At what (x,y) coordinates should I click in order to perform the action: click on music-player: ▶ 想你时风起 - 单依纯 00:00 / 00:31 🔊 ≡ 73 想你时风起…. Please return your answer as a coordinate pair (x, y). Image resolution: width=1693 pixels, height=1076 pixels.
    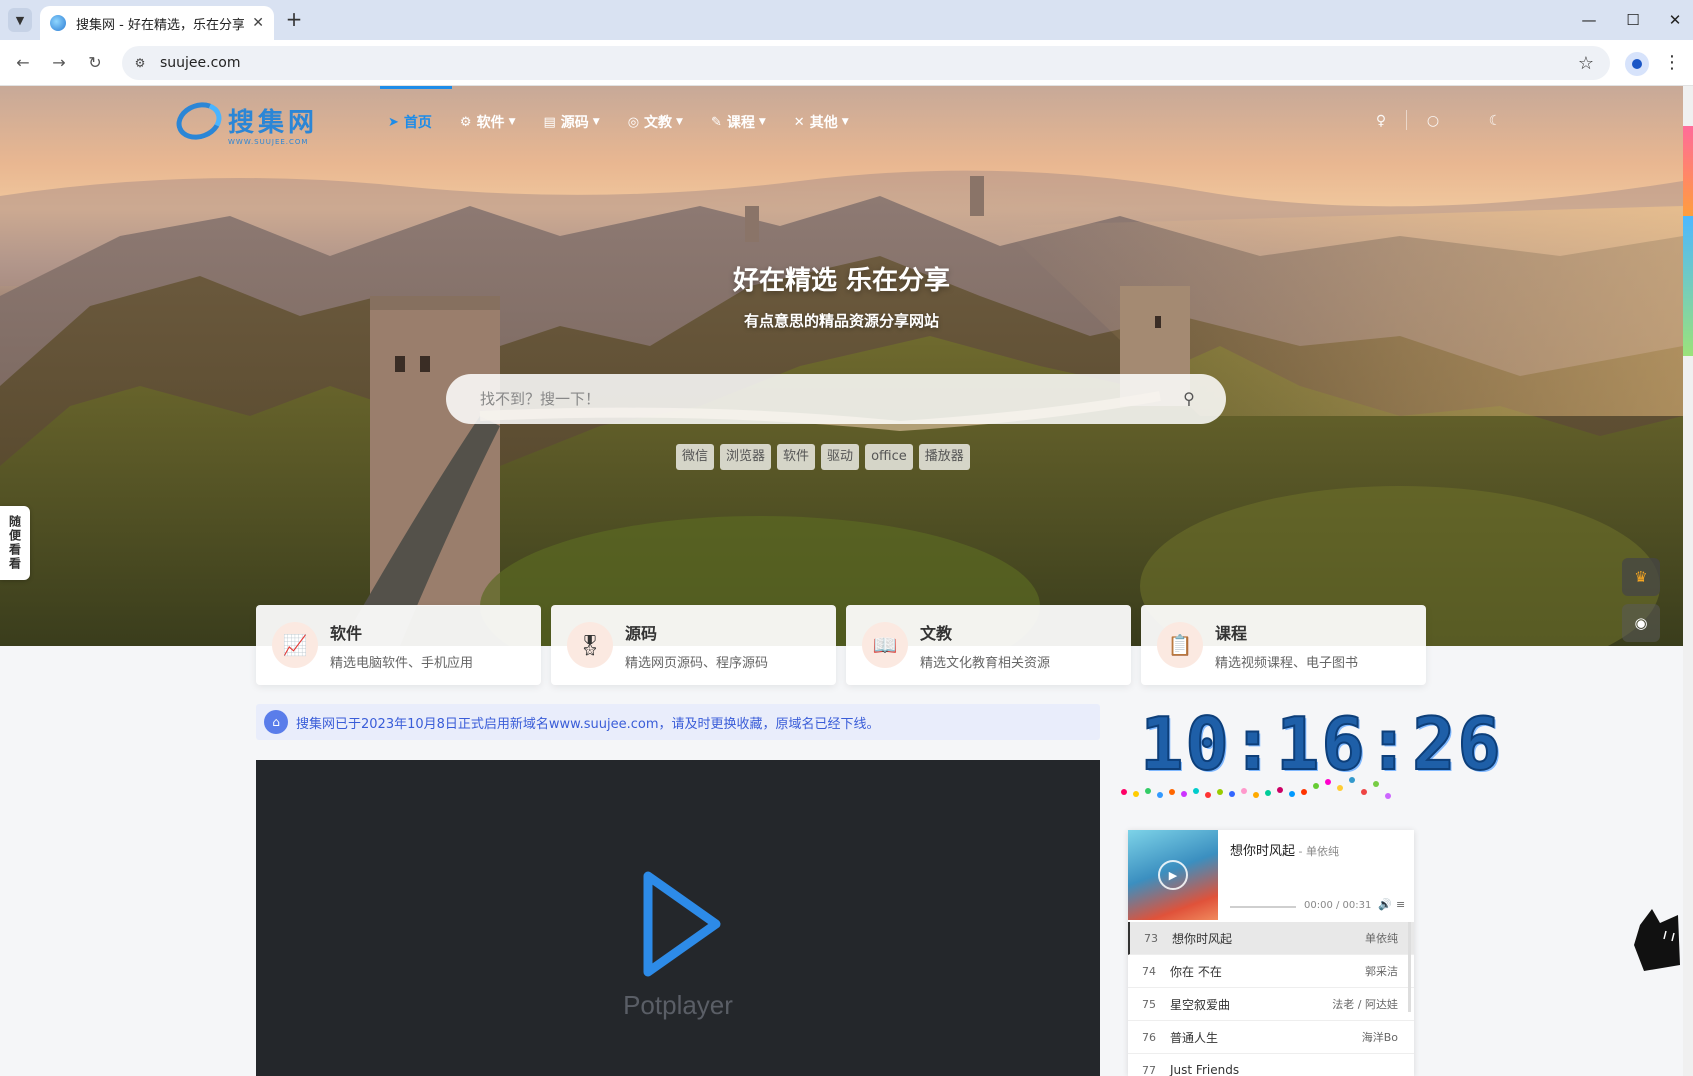
    Looking at the image, I should click on (1271, 953).